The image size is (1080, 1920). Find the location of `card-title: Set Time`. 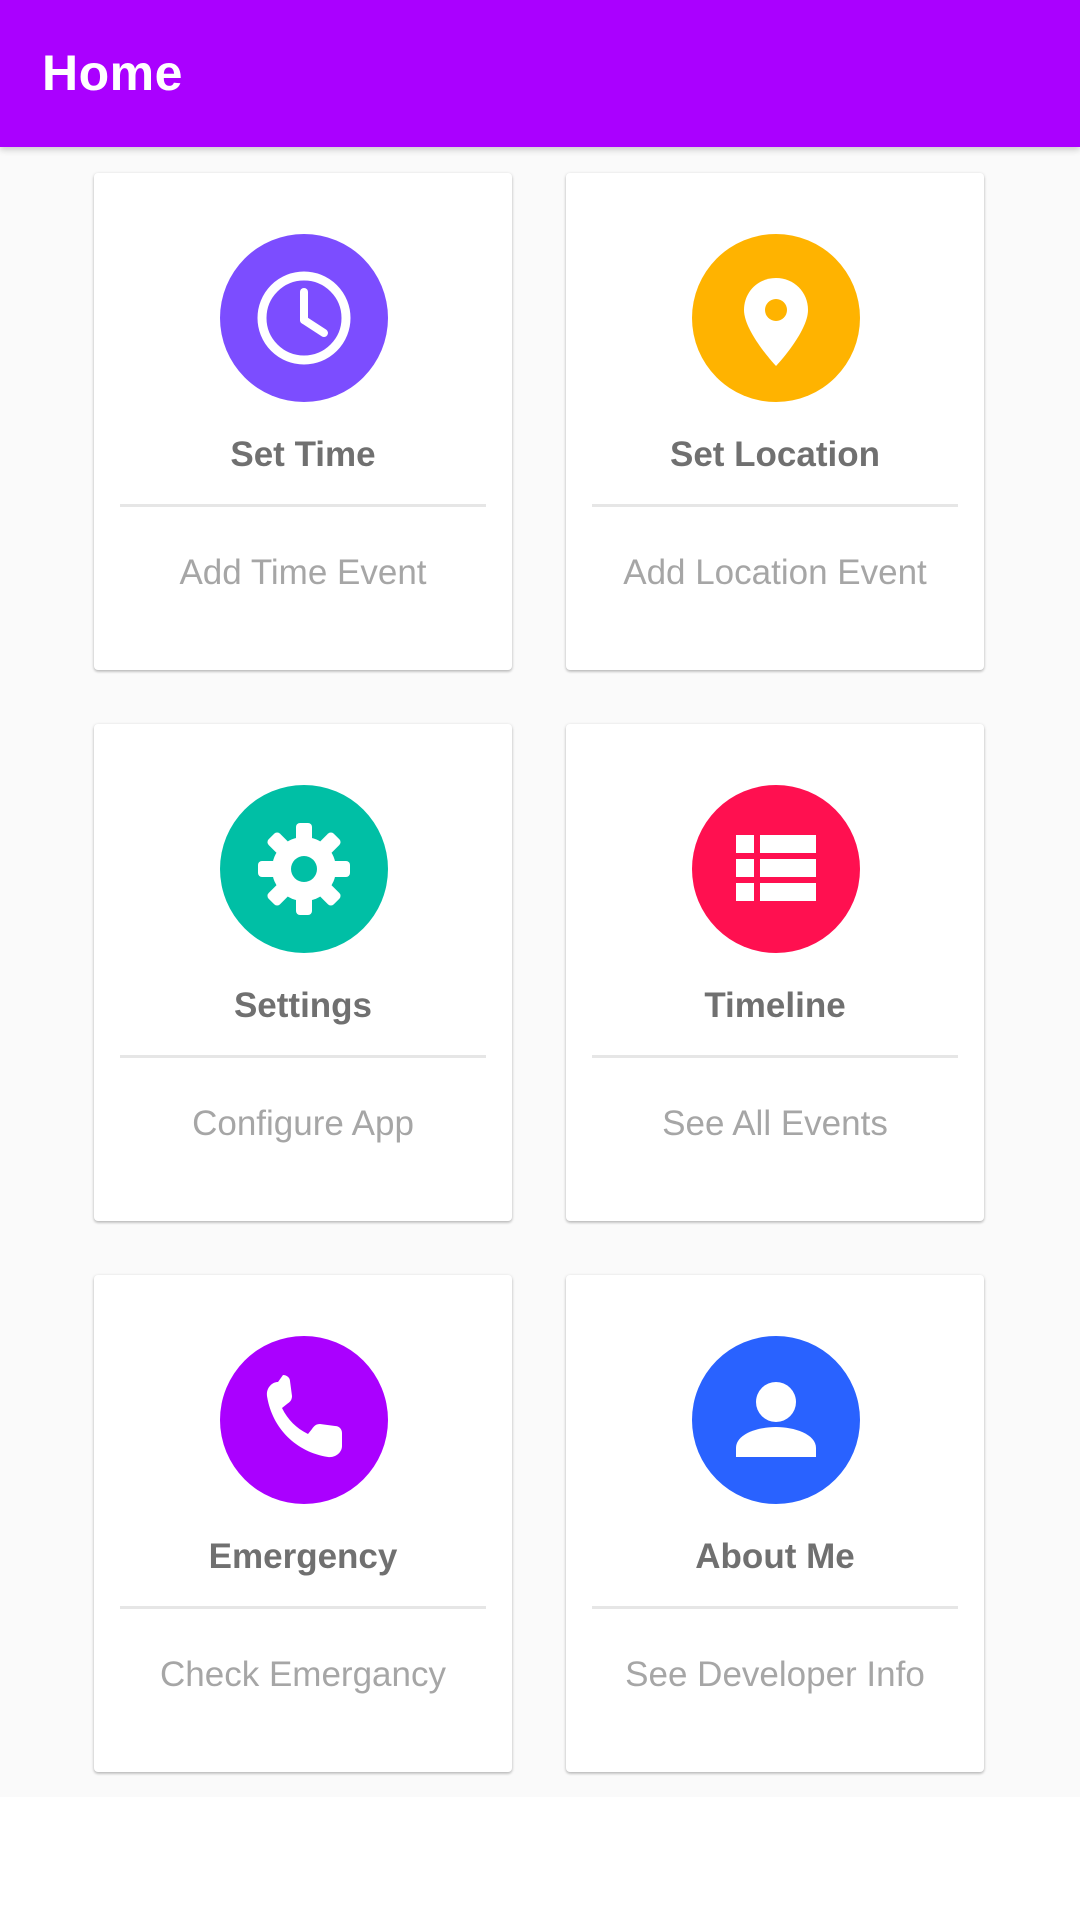

card-title: Set Time is located at coordinates (303, 454).